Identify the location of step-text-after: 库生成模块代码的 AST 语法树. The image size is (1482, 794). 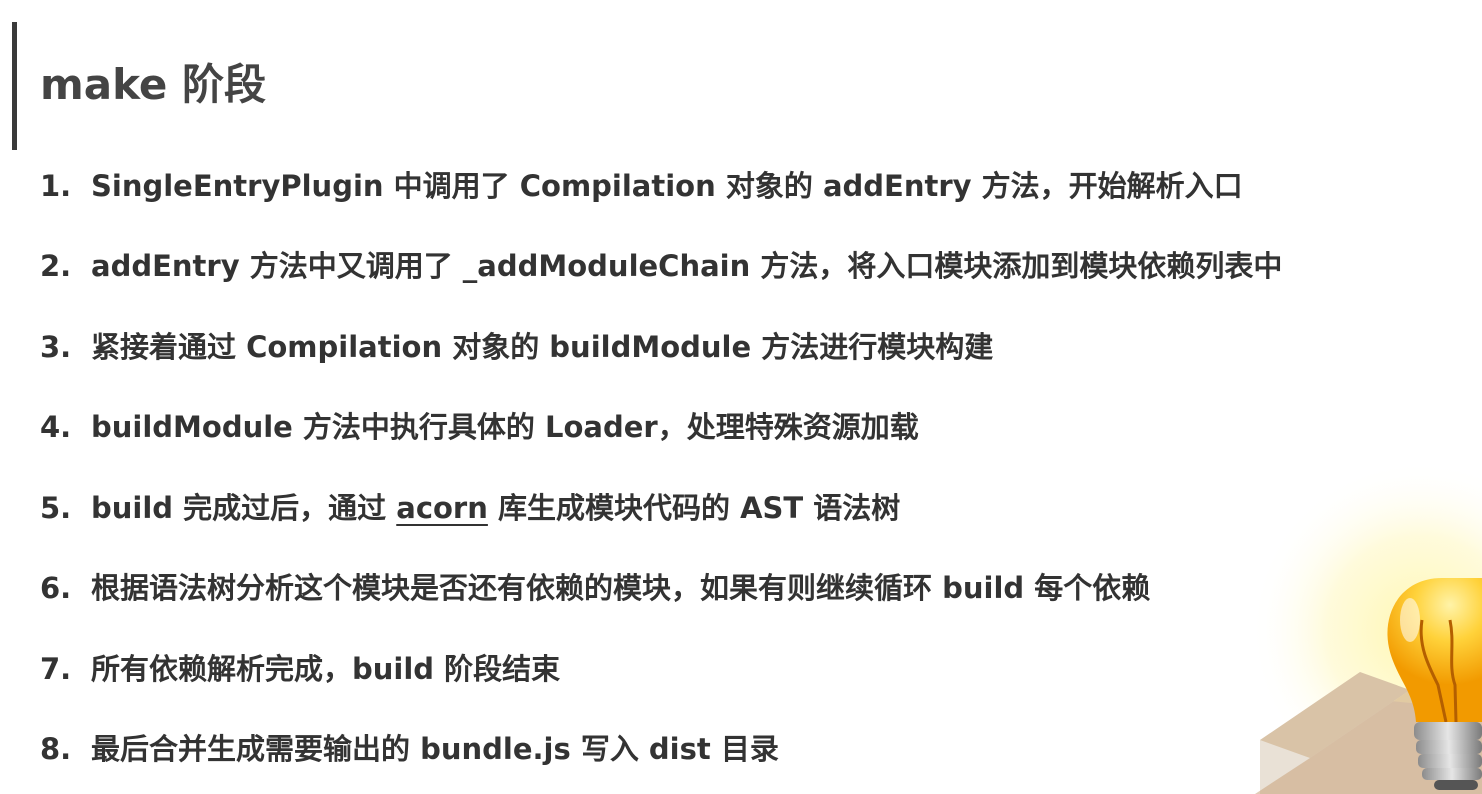
(694, 508).